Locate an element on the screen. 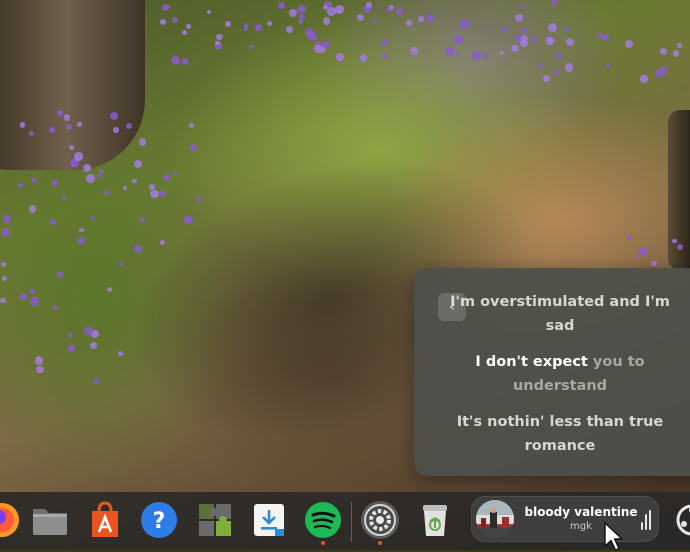 This screenshot has height=552, width=690. folder-icon is located at coordinates (50, 520).